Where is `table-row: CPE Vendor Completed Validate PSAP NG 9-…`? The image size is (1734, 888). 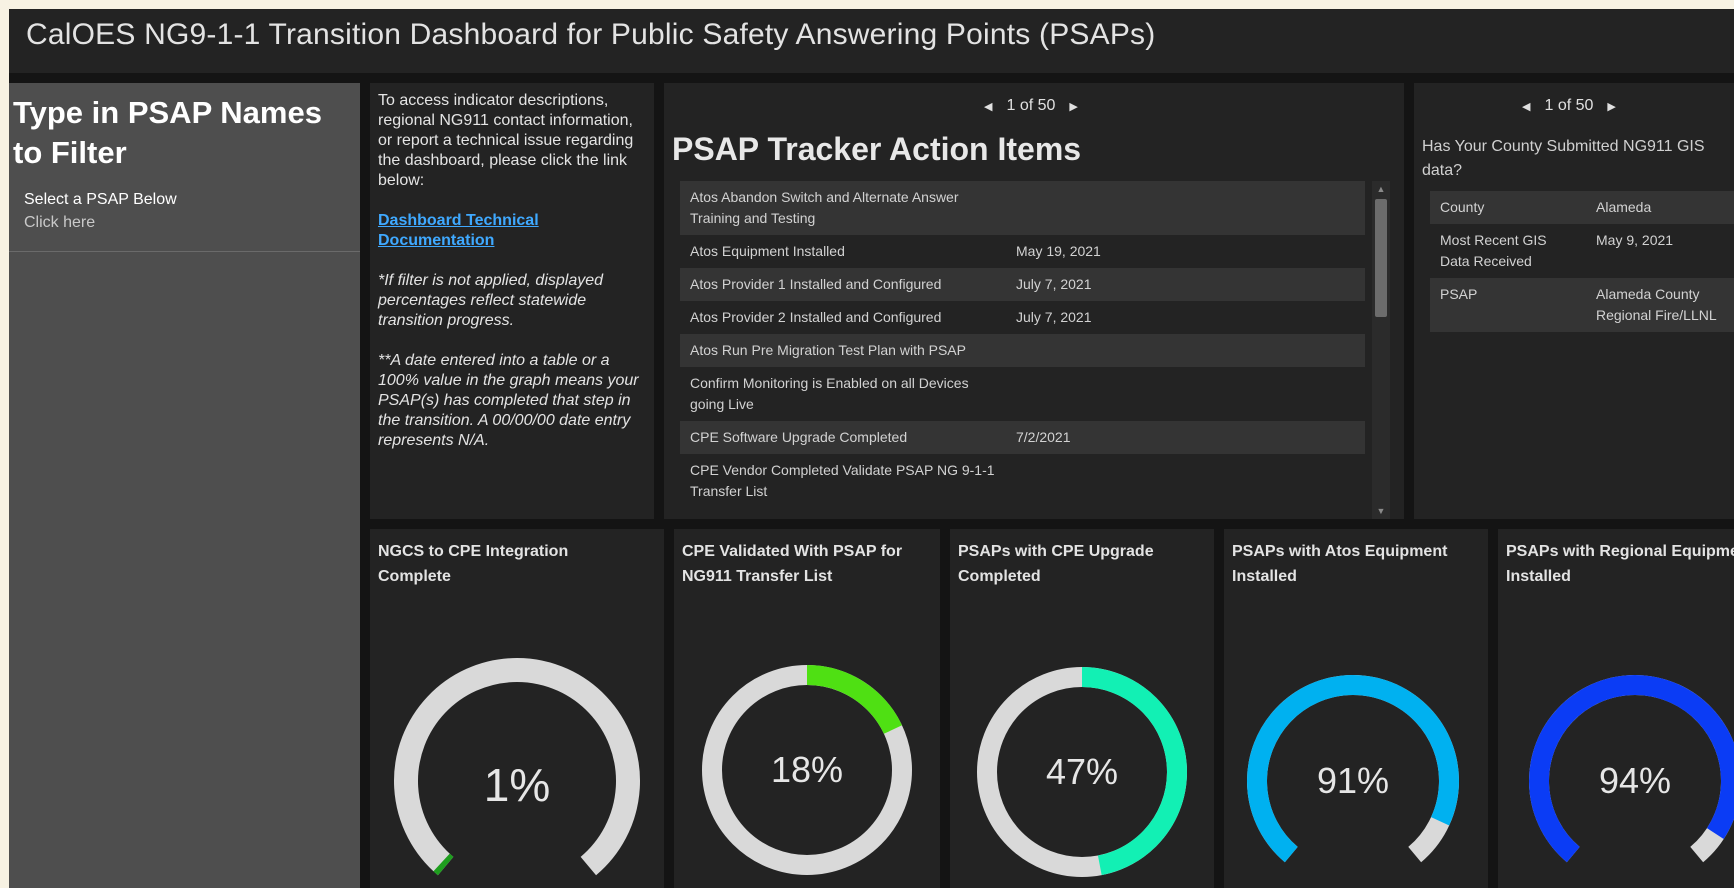 table-row: CPE Vendor Completed Validate PSAP NG 9-… is located at coordinates (1022, 481).